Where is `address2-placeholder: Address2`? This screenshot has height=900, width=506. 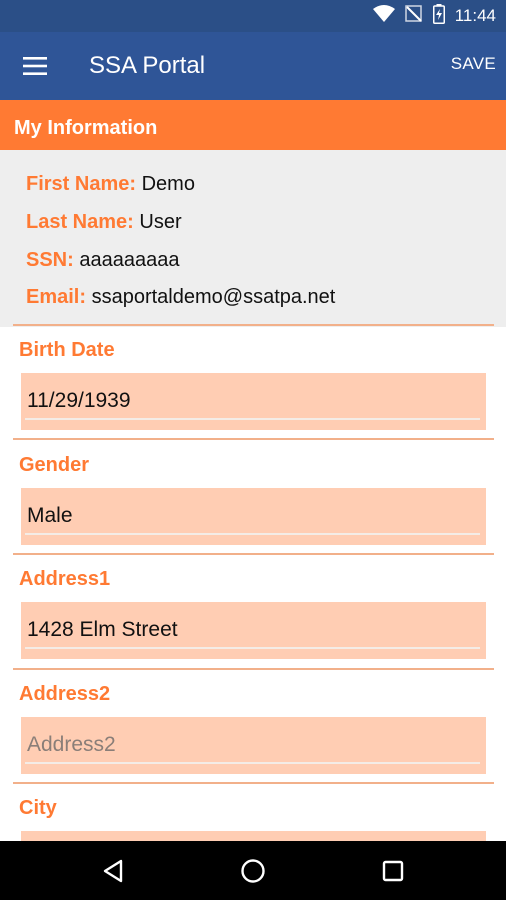
address2-placeholder: Address2 is located at coordinates (71, 744).